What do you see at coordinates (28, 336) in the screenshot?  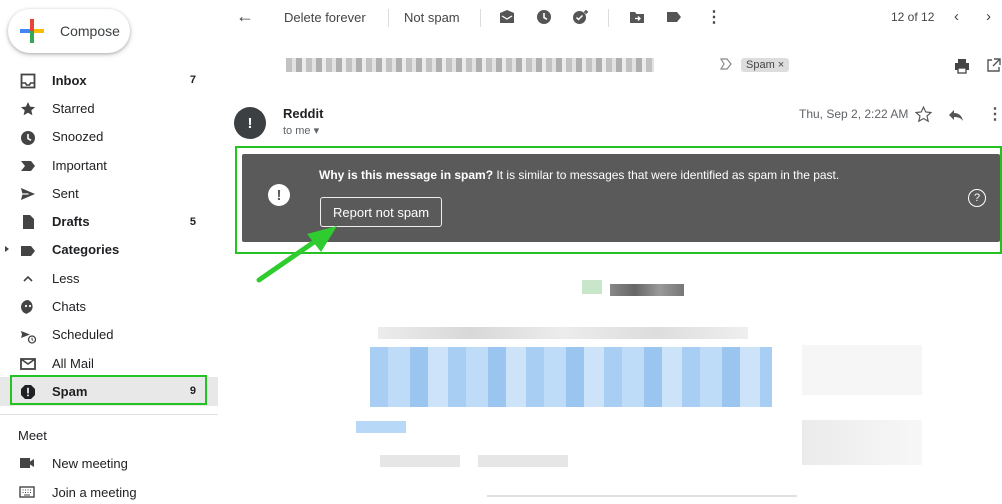 I see `scheduled-send-icon` at bounding box center [28, 336].